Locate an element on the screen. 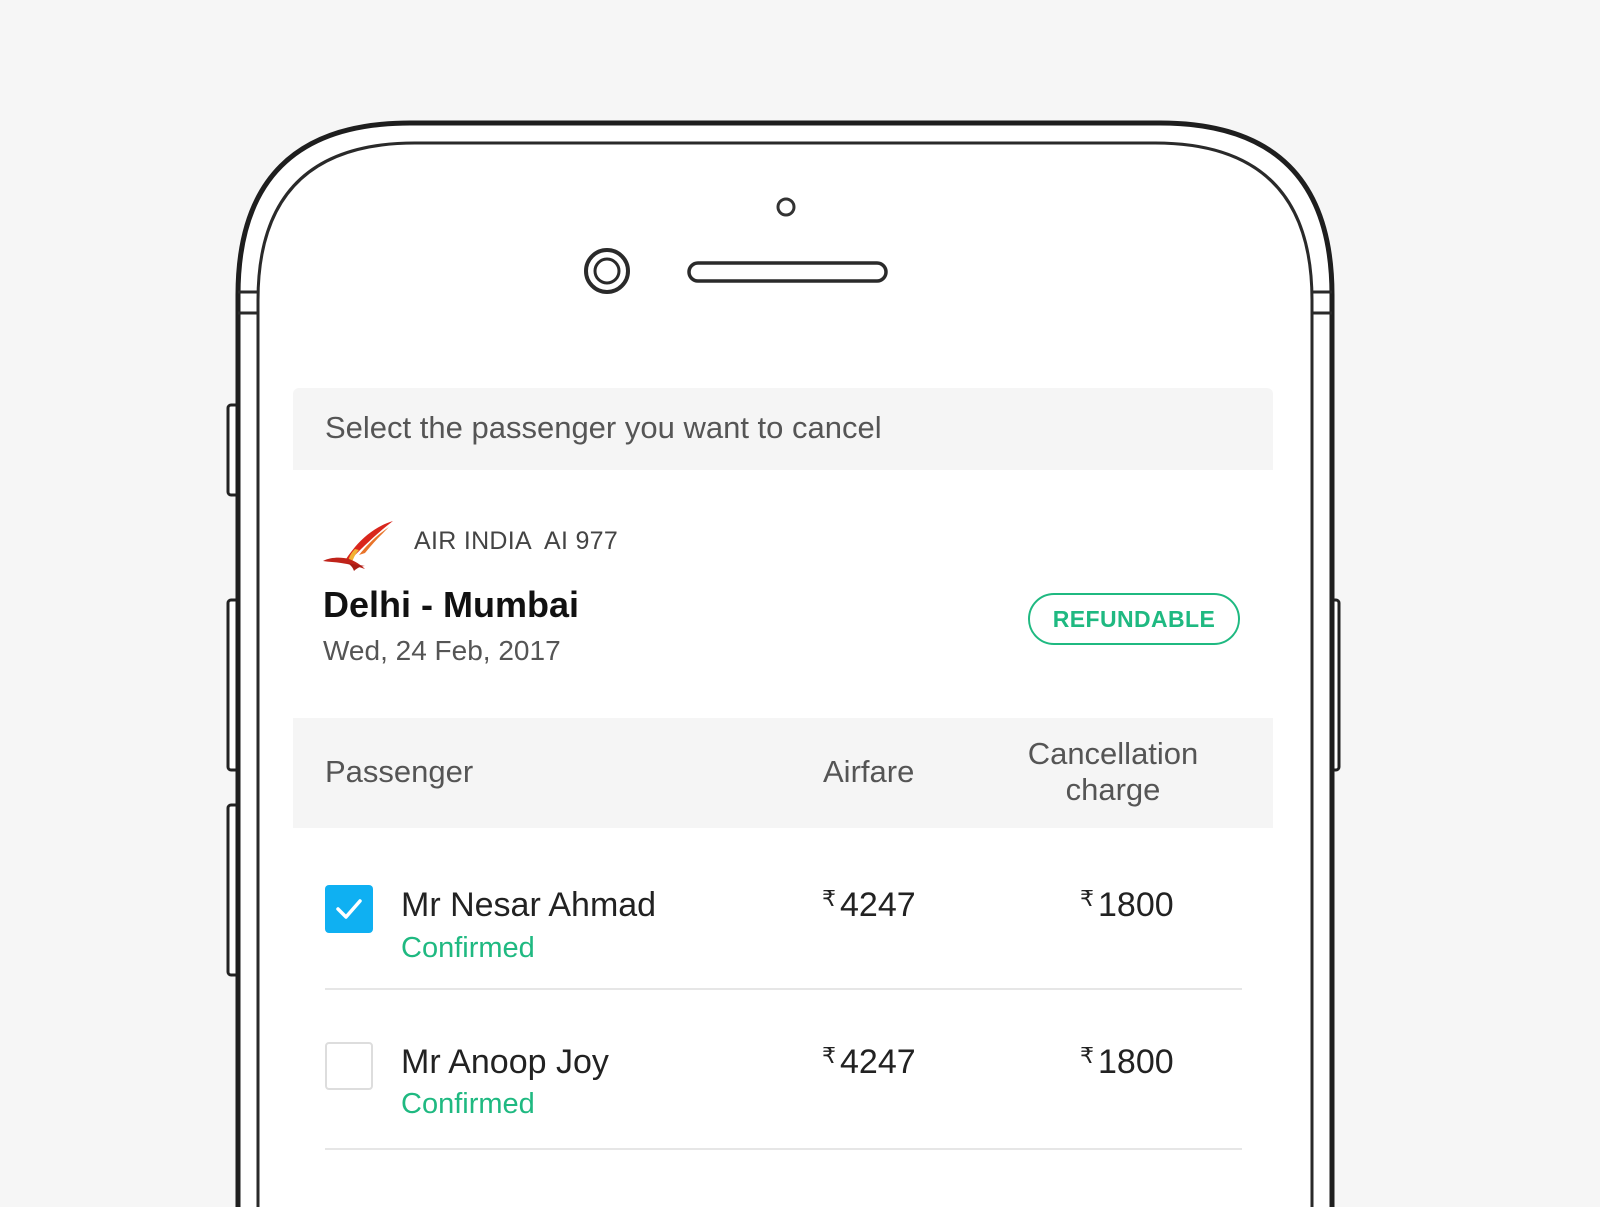 The width and height of the screenshot is (1600, 1207). passenger-checkbox-checked is located at coordinates (349, 909).